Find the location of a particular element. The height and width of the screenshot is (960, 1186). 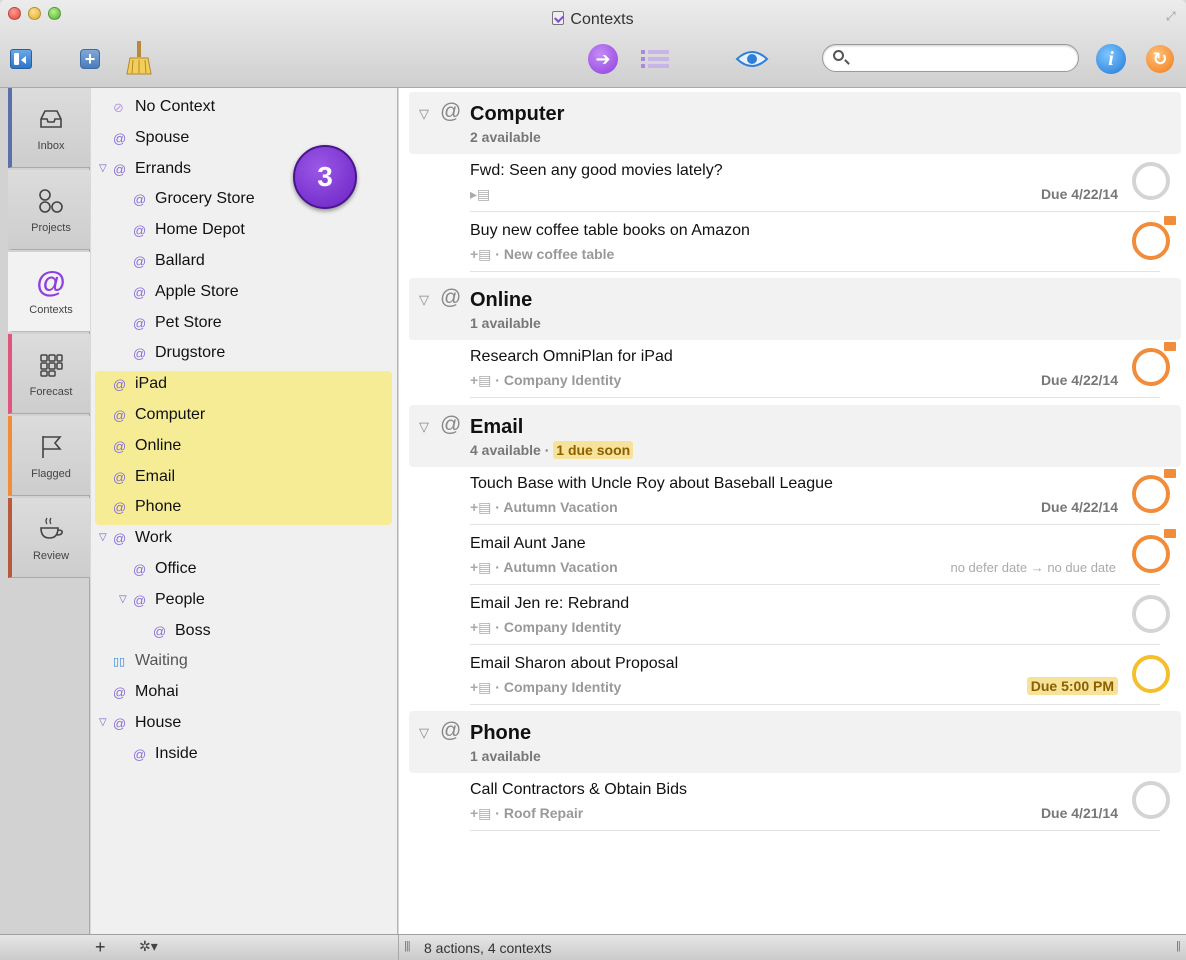

context-row: ▽ @ House is located at coordinates (244, 724).